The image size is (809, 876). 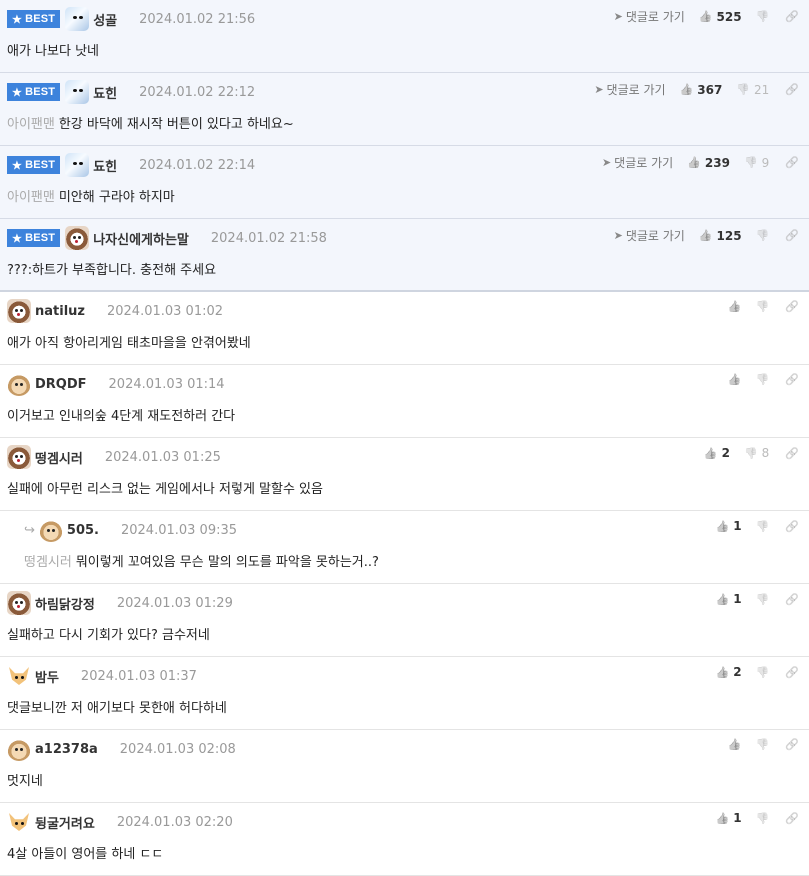 I want to click on nickname: 밤두, so click(x=47, y=676).